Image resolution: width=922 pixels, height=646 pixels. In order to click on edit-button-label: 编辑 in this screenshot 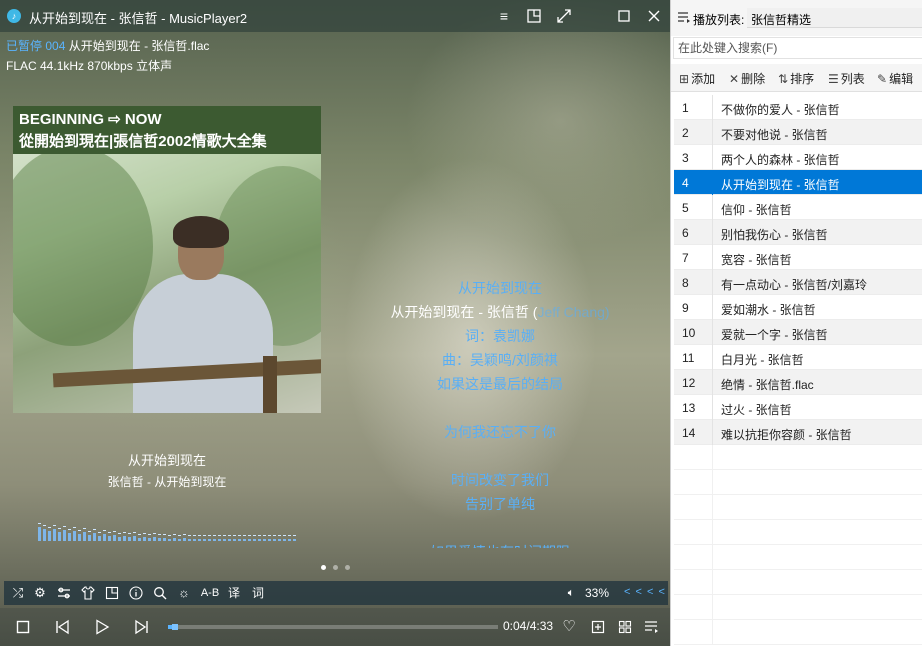, I will do `click(901, 79)`.